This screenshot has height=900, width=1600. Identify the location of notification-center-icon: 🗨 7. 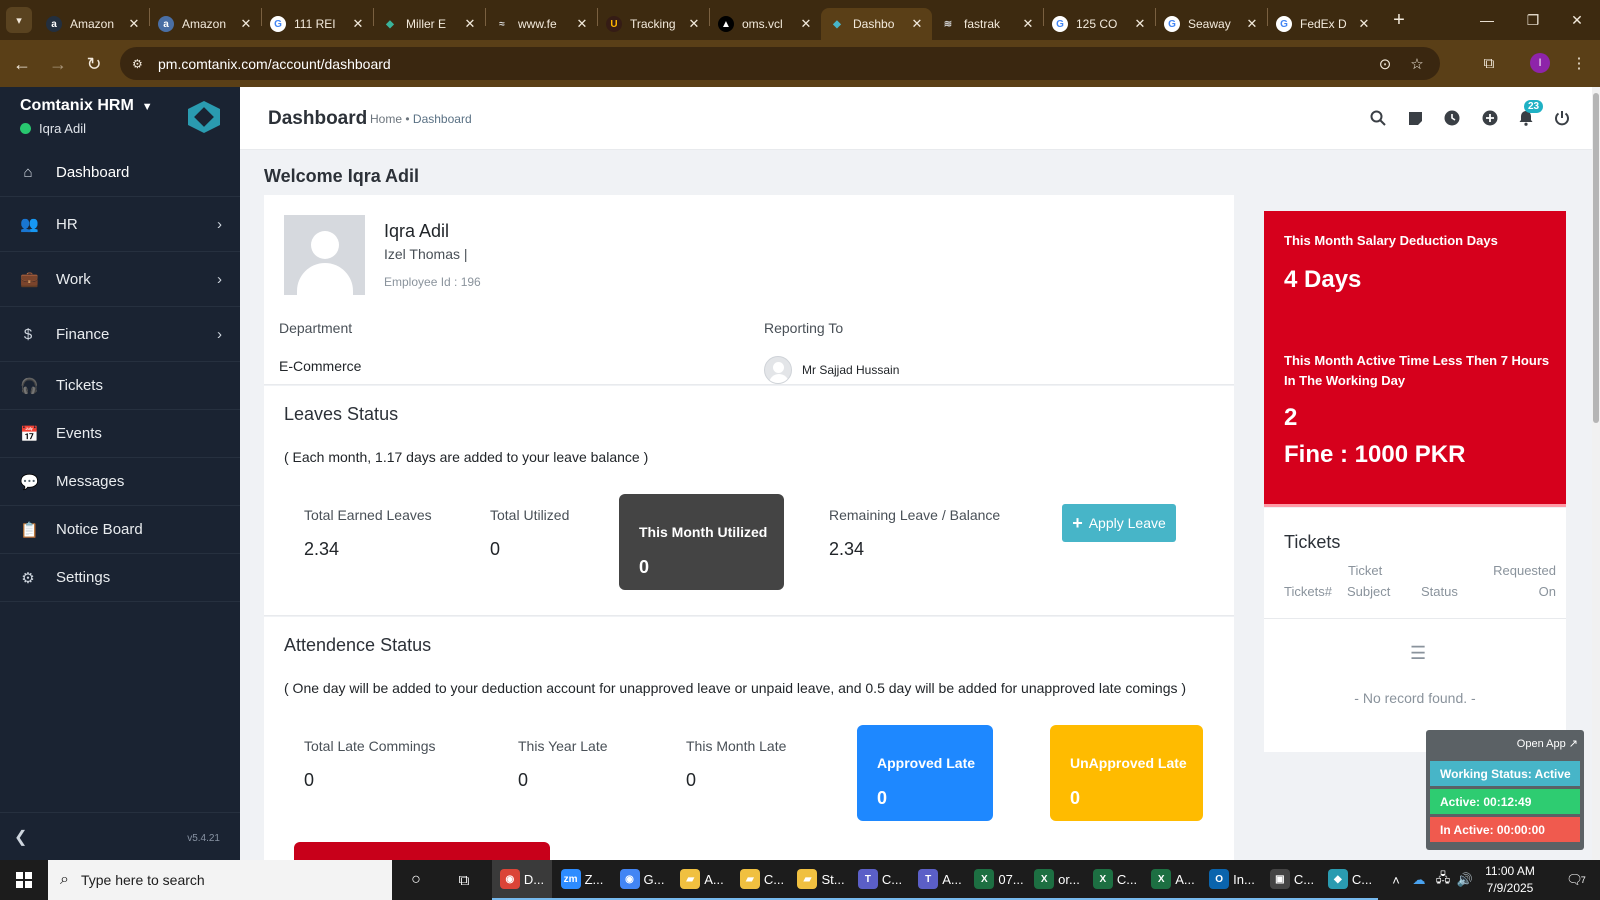
(1576, 880).